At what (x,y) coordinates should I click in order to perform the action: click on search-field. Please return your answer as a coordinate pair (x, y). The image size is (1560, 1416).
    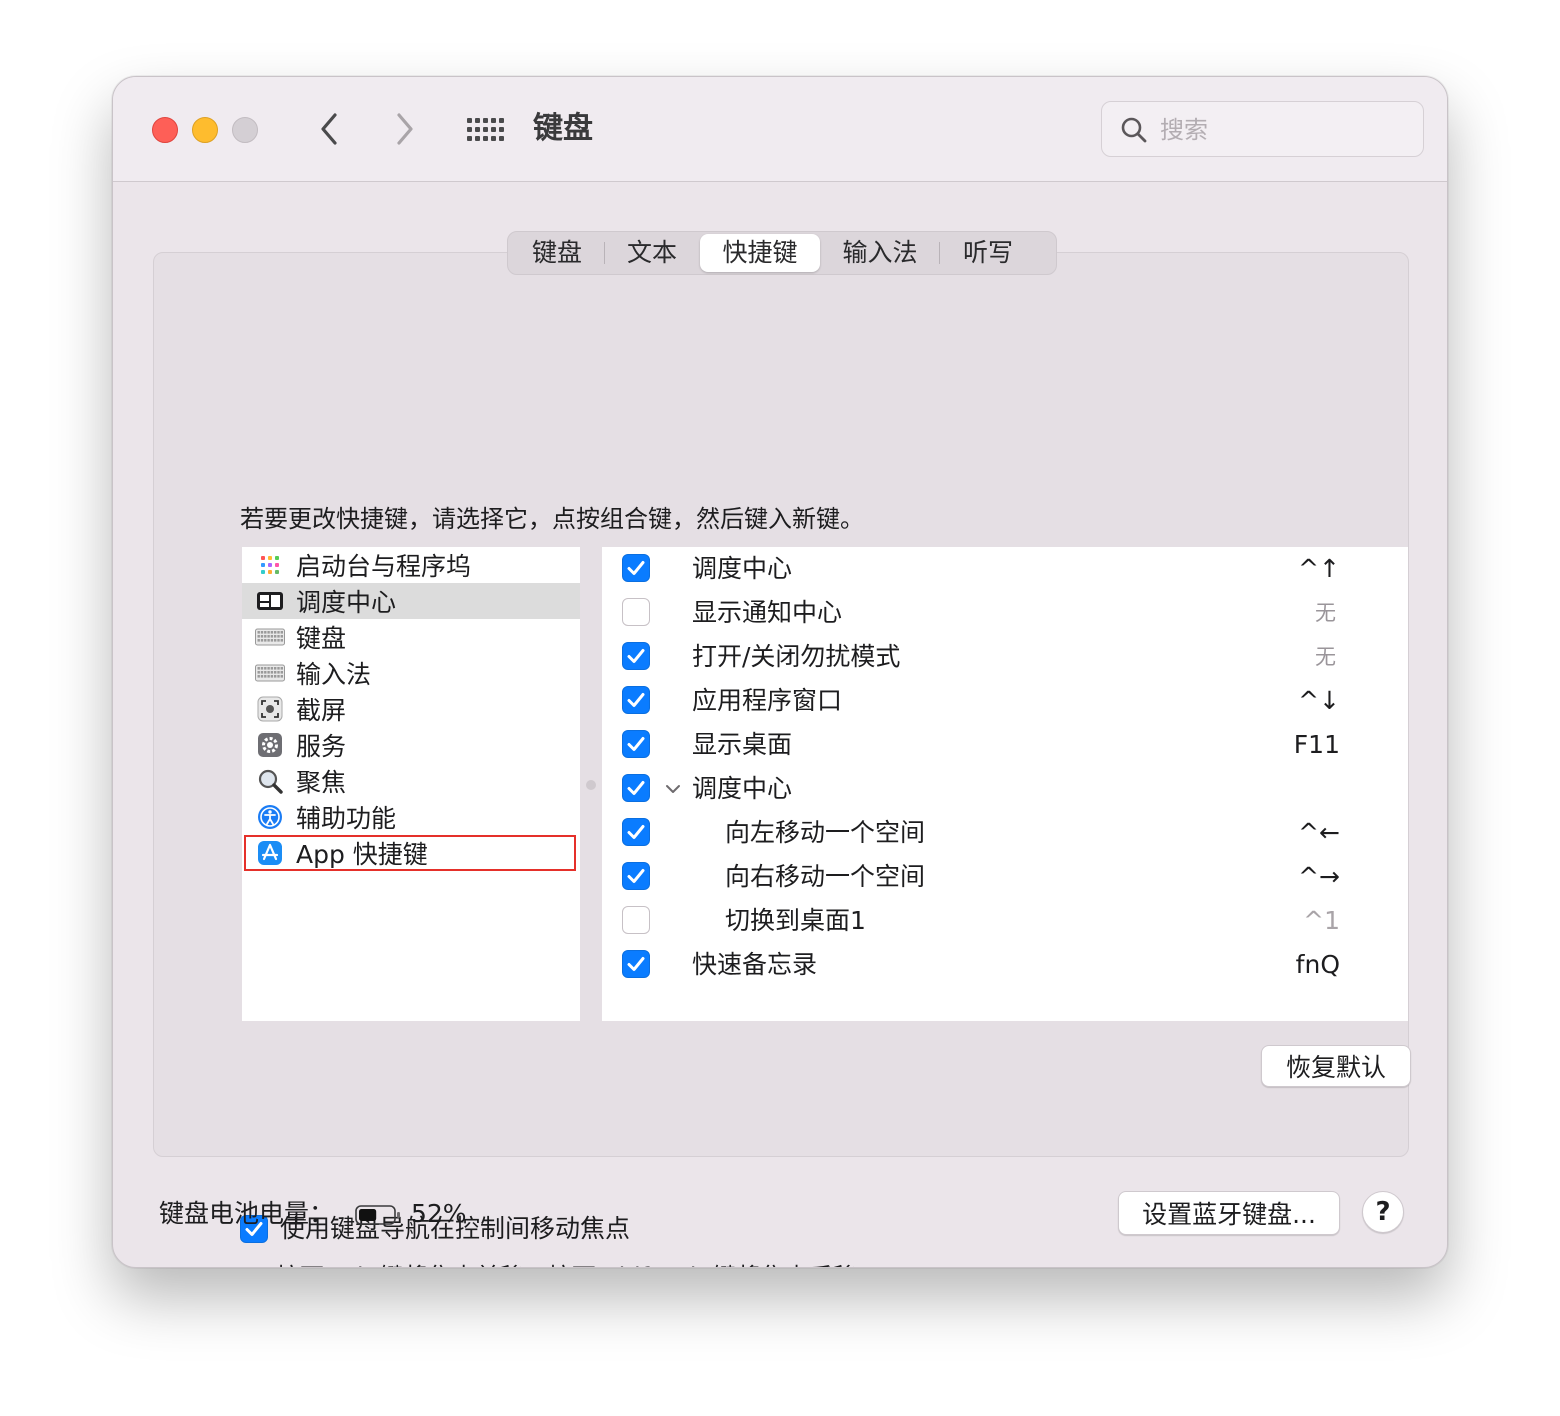
    Looking at the image, I should click on (1262, 129).